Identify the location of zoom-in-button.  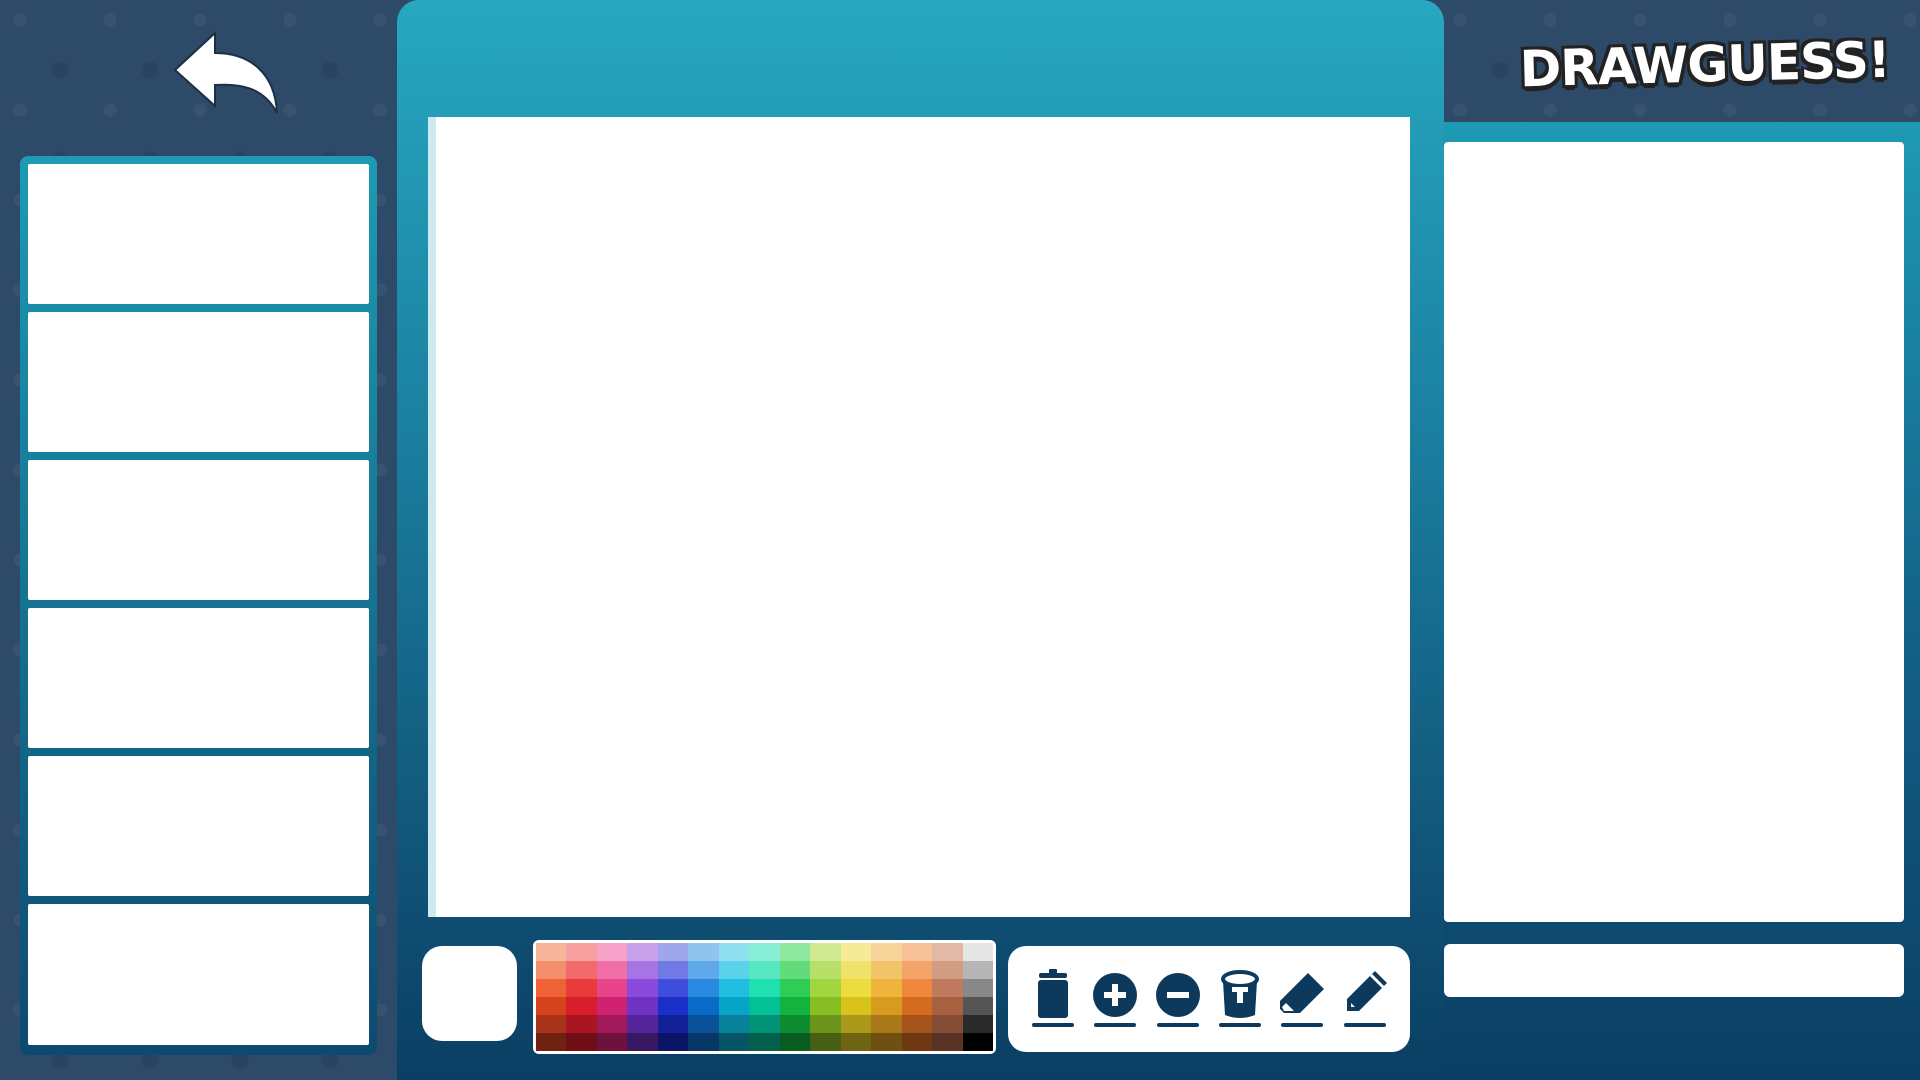
(1115, 999).